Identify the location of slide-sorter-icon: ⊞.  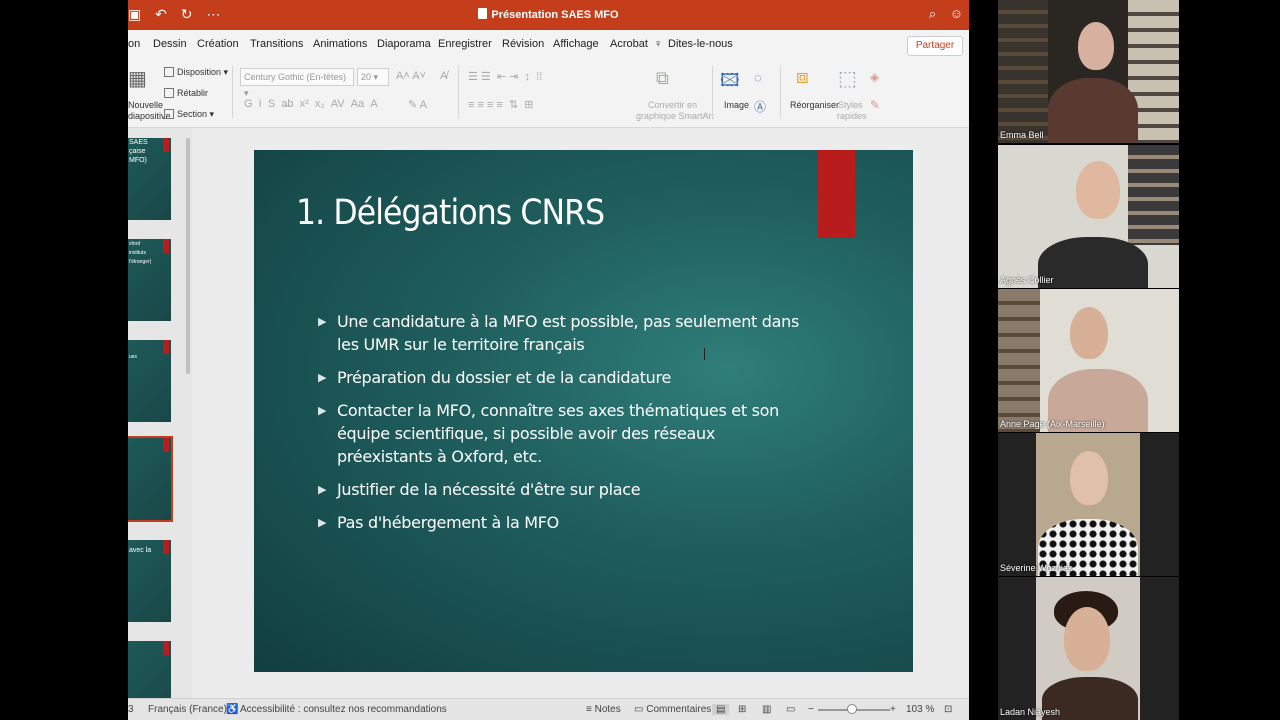
(742, 709).